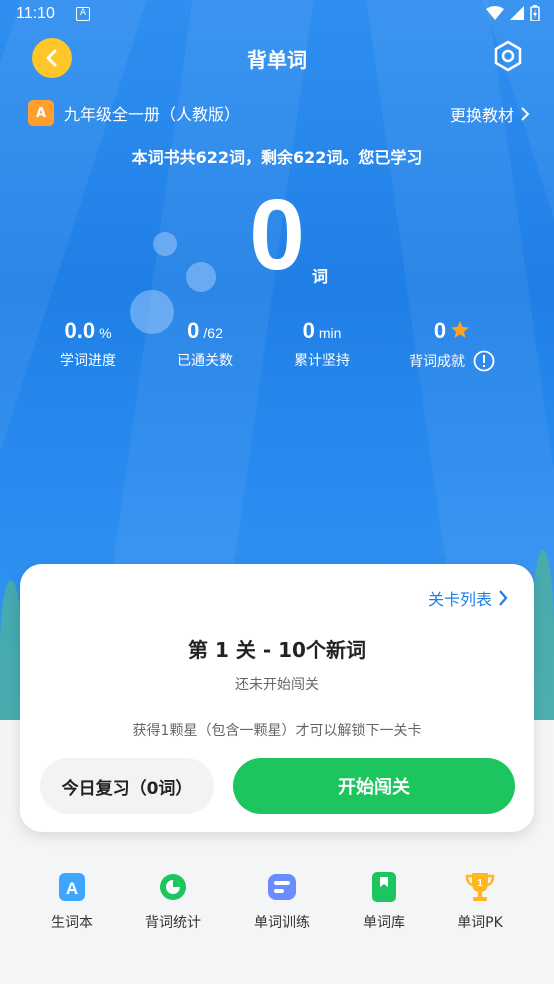 The height and width of the screenshot is (984, 554). Describe the element at coordinates (459, 599) in the screenshot. I see `level-list-label: 关卡列表` at that location.